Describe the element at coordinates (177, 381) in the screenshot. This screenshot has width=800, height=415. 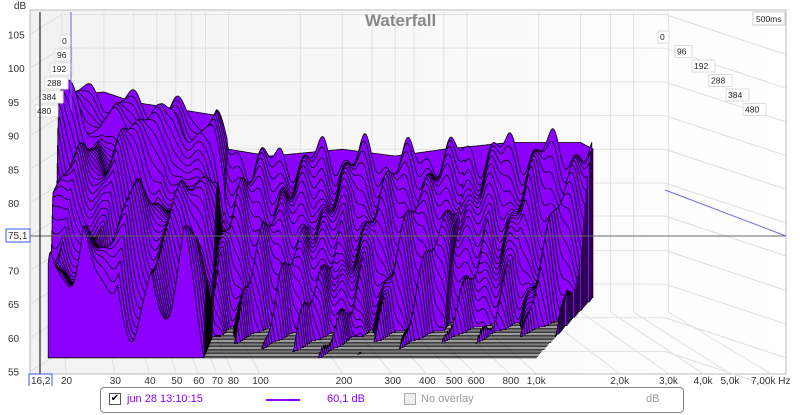
I see `x-tick-label: 50` at that location.